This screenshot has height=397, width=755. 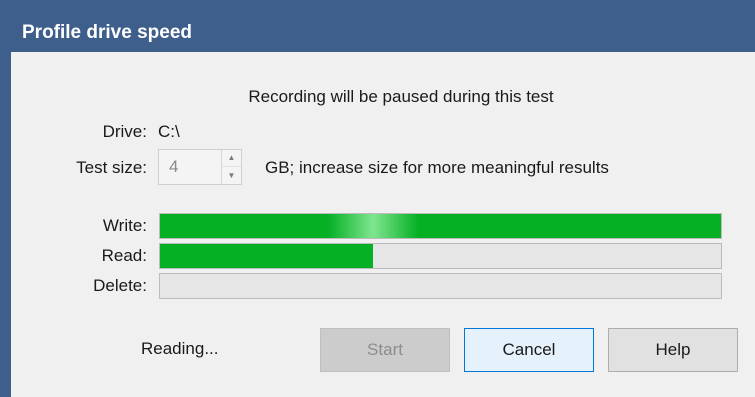 What do you see at coordinates (124, 131) in the screenshot?
I see `drive-label: Drive:` at bounding box center [124, 131].